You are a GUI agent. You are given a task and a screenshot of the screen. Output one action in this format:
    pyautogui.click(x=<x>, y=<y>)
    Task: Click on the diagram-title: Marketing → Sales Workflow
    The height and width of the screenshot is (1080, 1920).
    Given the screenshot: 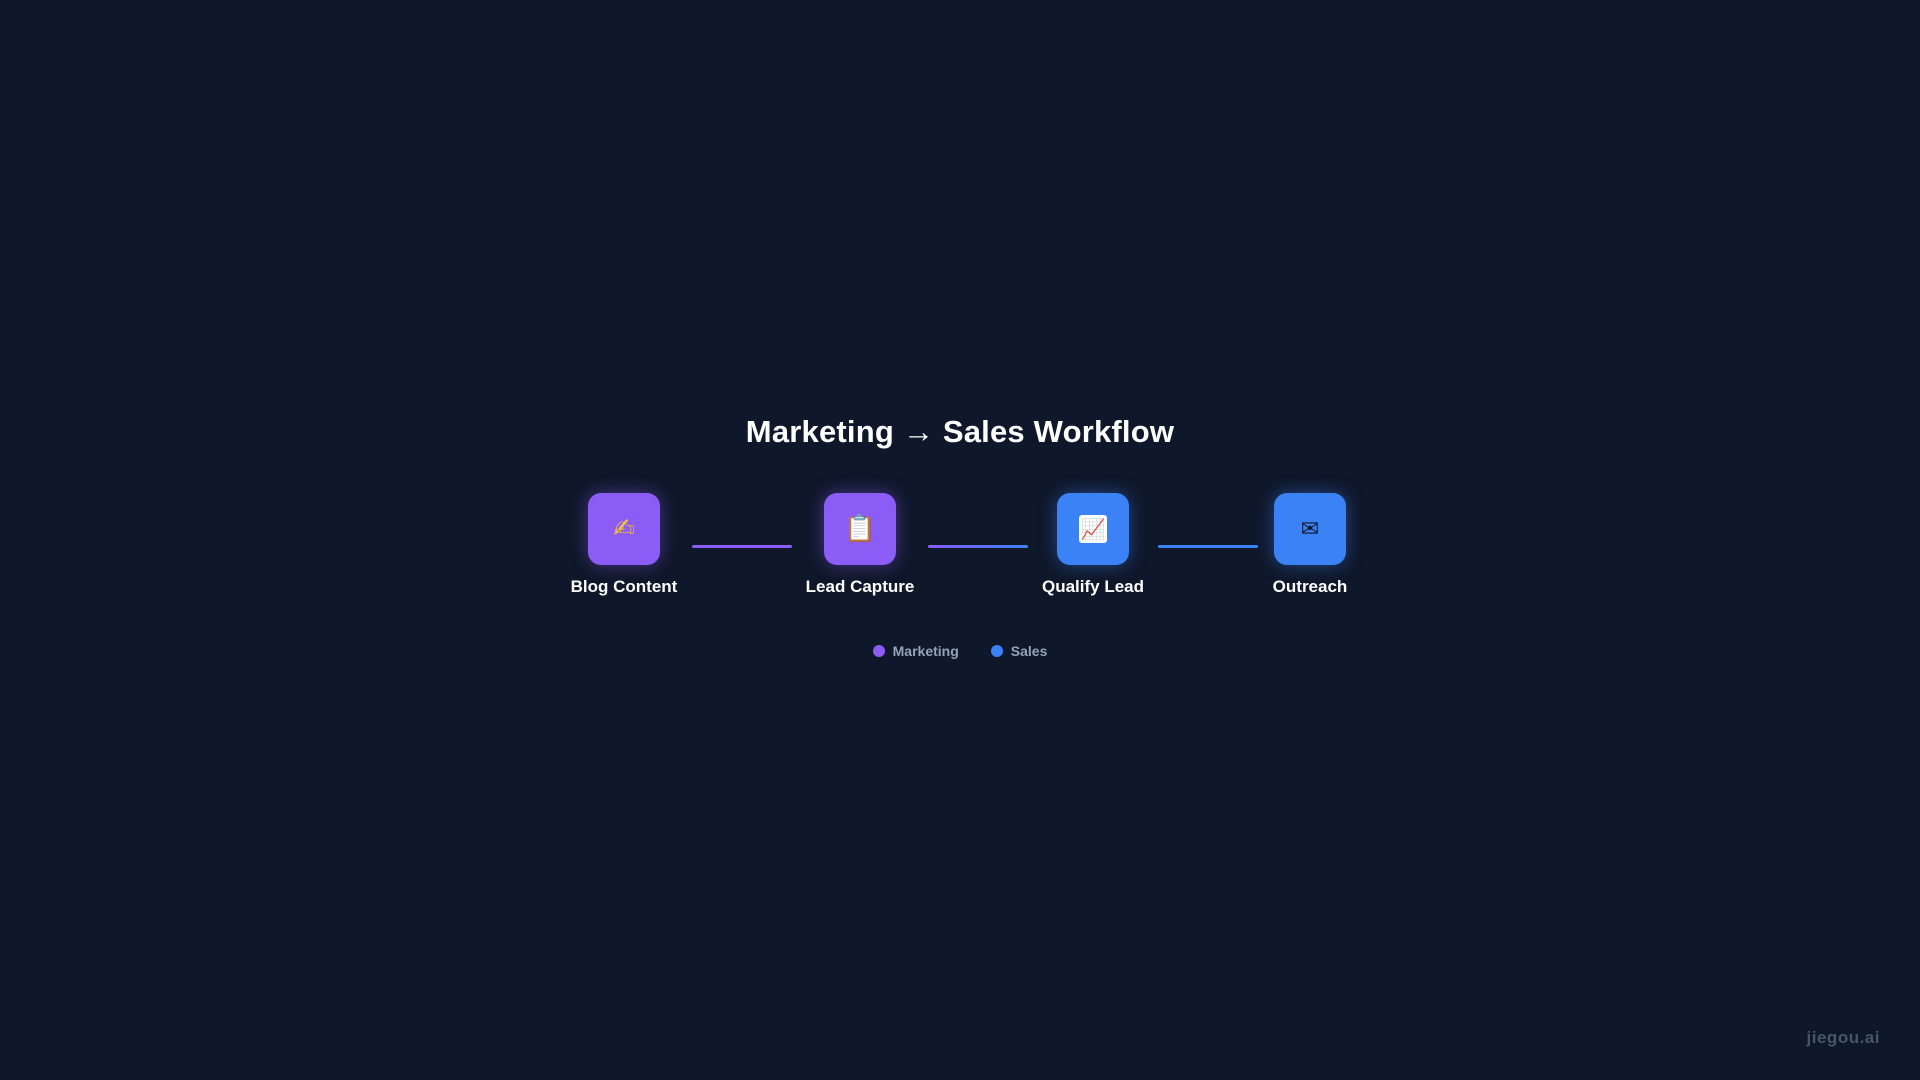 What is the action you would take?
    pyautogui.click(x=960, y=431)
    